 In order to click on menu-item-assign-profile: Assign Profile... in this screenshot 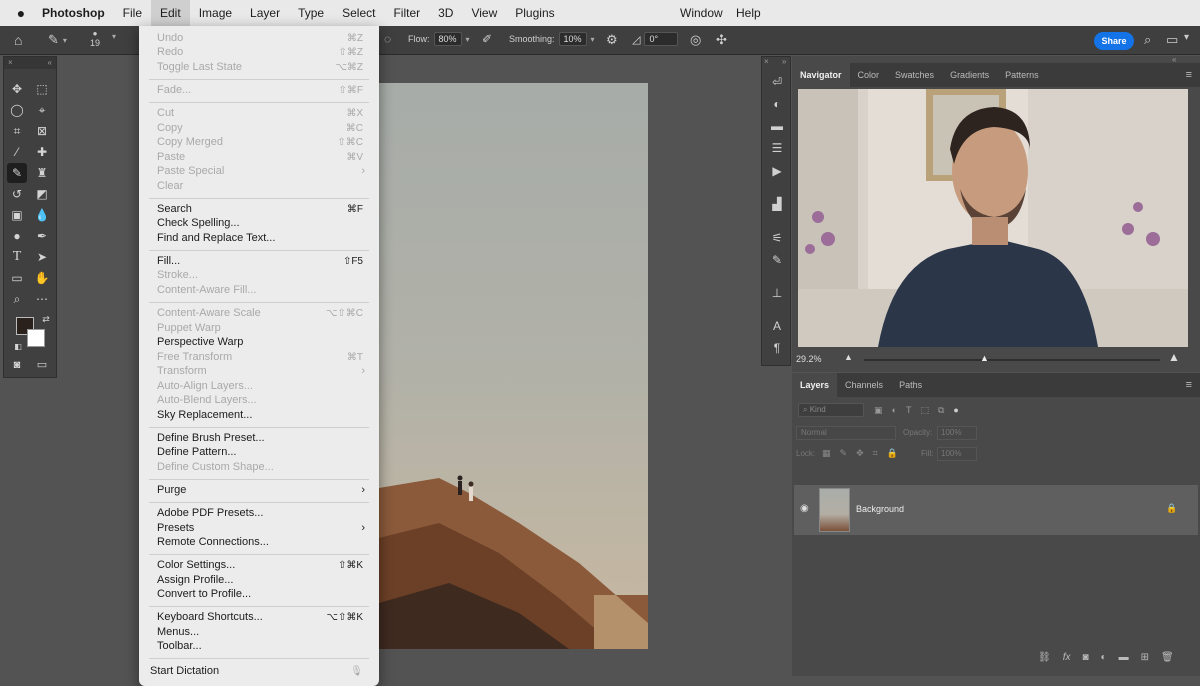, I will do `click(259, 580)`.